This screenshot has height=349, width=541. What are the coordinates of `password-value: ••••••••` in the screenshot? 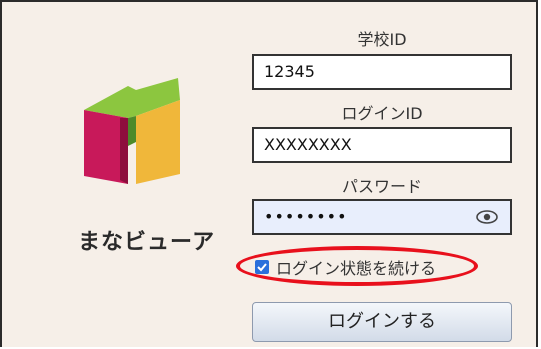 It's located at (306, 216).